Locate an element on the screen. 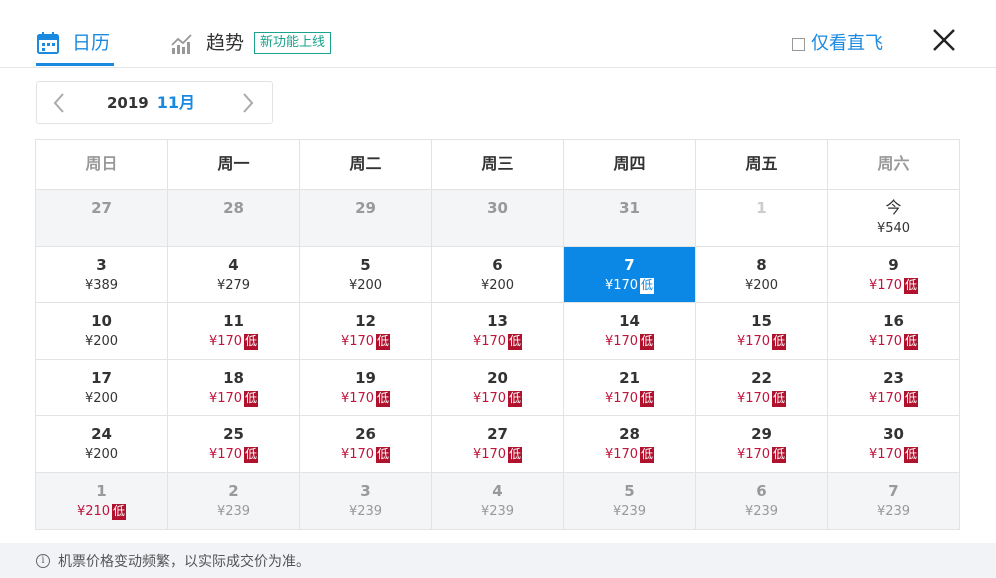 Image resolution: width=996 pixels, height=578 pixels. year-label: 2019 is located at coordinates (128, 103).